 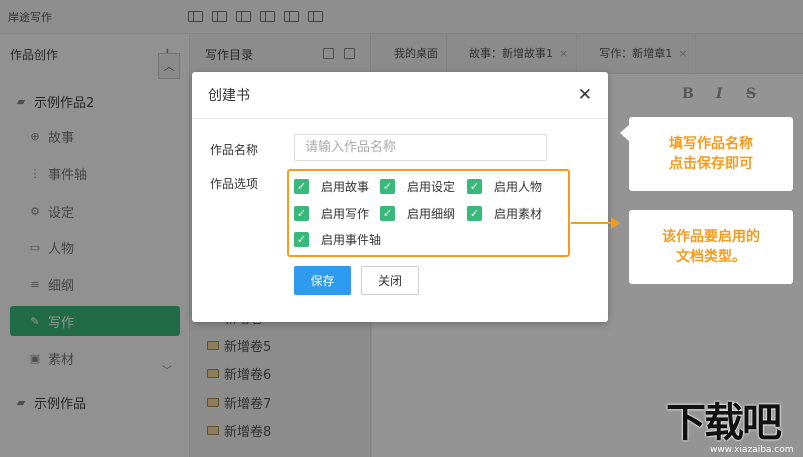 What do you see at coordinates (585, 95) in the screenshot?
I see `close-icon: ✕` at bounding box center [585, 95].